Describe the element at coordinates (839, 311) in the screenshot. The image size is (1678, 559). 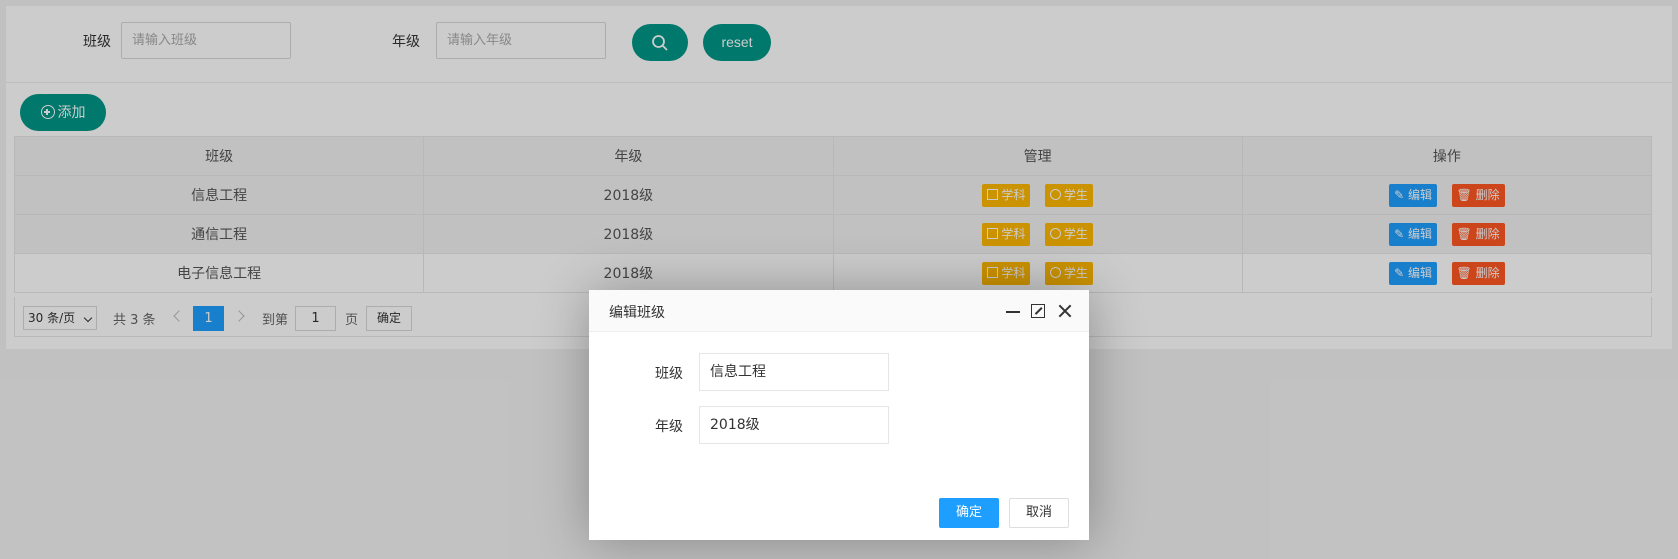
I see `dialog-header: 编辑班级` at that location.